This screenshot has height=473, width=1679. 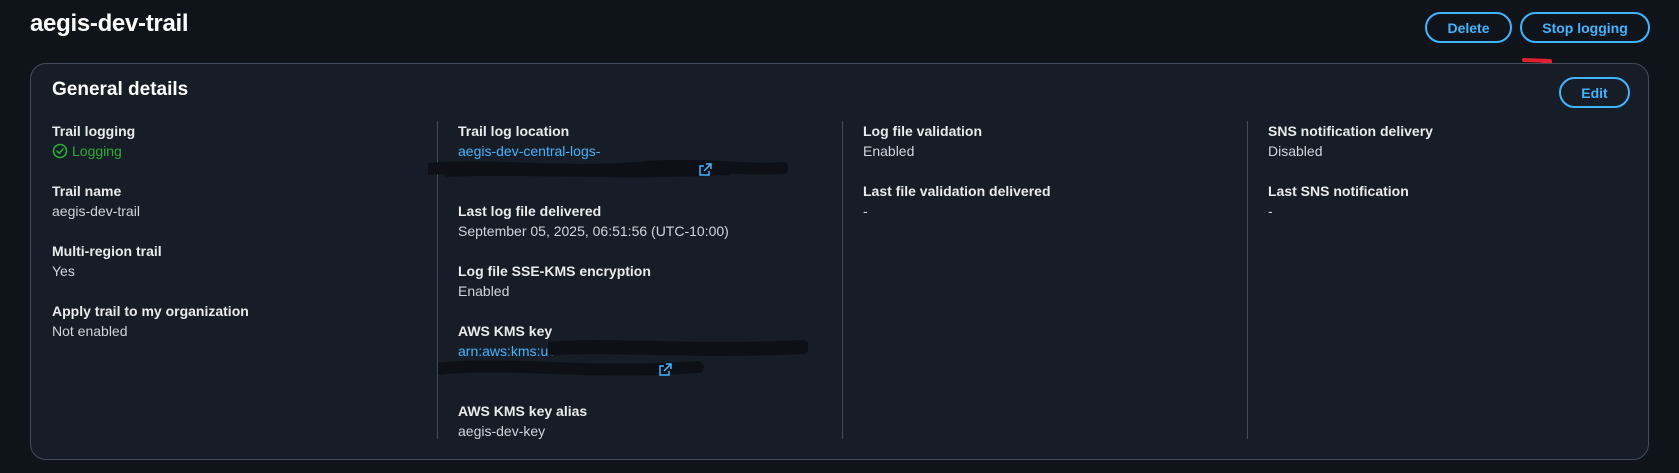 I want to click on trail-logging-field: Trail logging Logging, so click(x=239, y=141).